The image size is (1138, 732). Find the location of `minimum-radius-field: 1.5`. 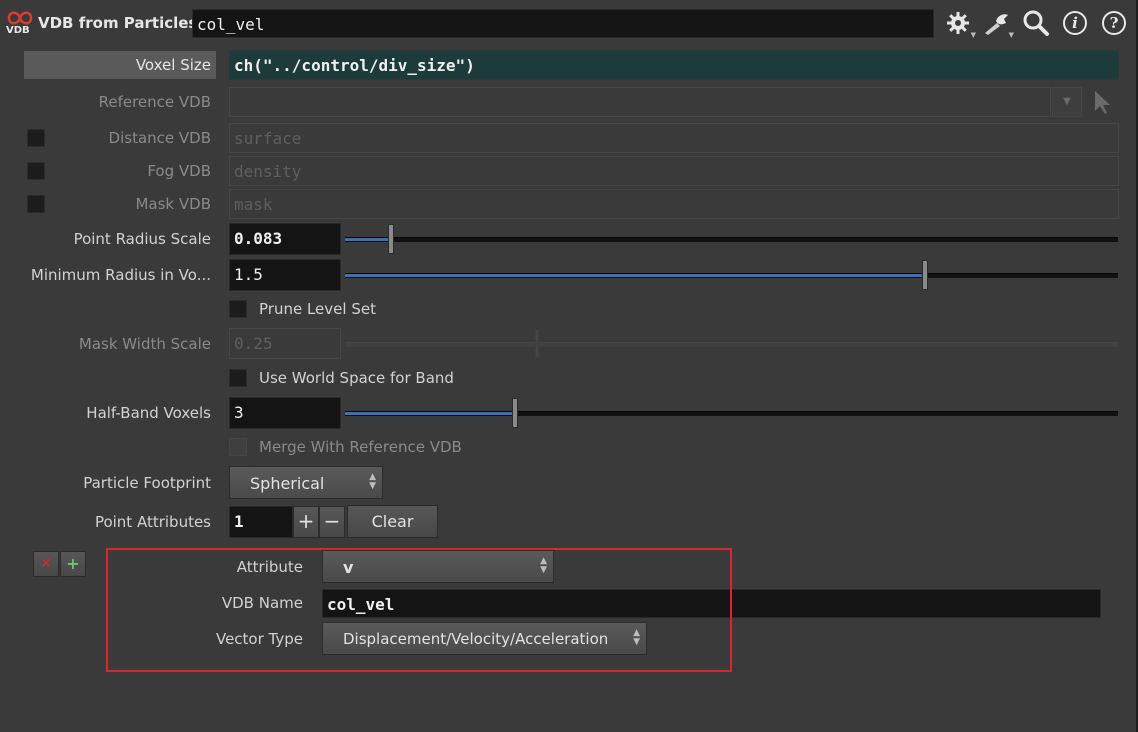

minimum-radius-field: 1.5 is located at coordinates (285, 275).